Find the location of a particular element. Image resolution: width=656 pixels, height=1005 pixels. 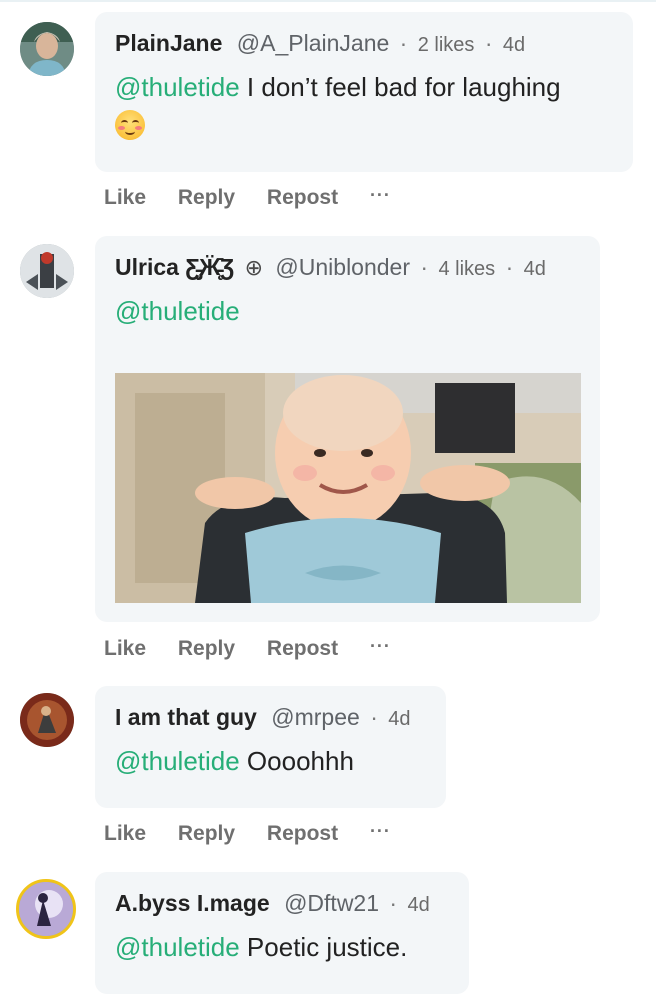

comment-header: I am that guy @mrpee · 4d is located at coordinates (270, 718).